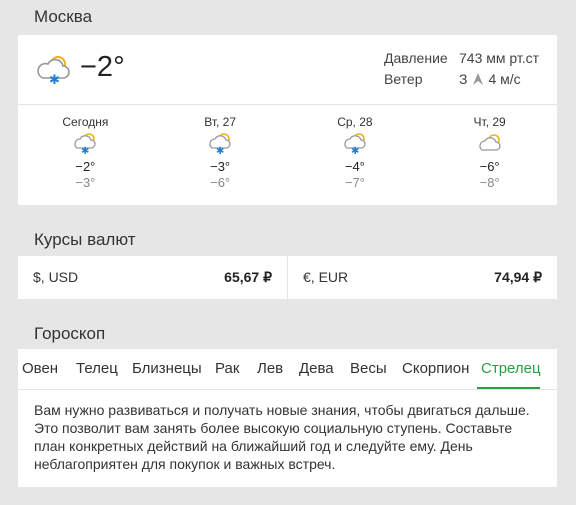  What do you see at coordinates (316, 368) in the screenshot?
I see `tab-deva: Дева` at bounding box center [316, 368].